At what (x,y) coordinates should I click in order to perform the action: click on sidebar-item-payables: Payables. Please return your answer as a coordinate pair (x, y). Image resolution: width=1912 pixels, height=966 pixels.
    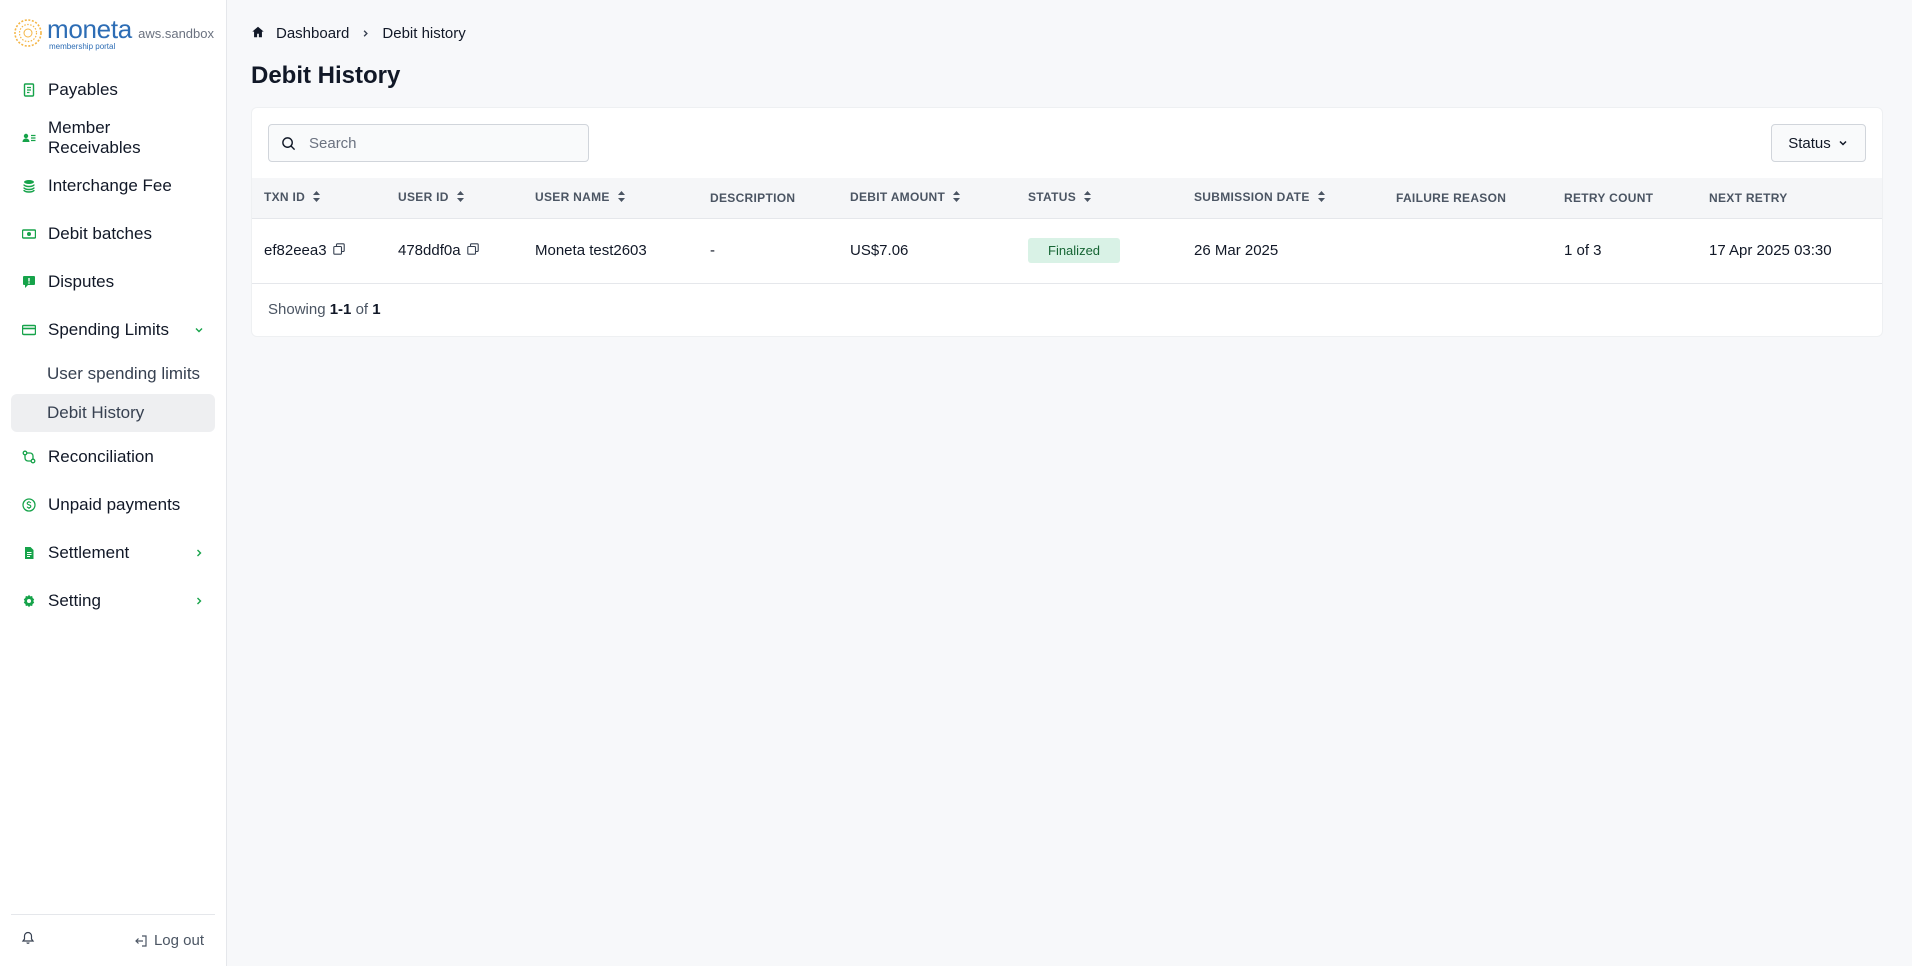
    Looking at the image, I should click on (113, 90).